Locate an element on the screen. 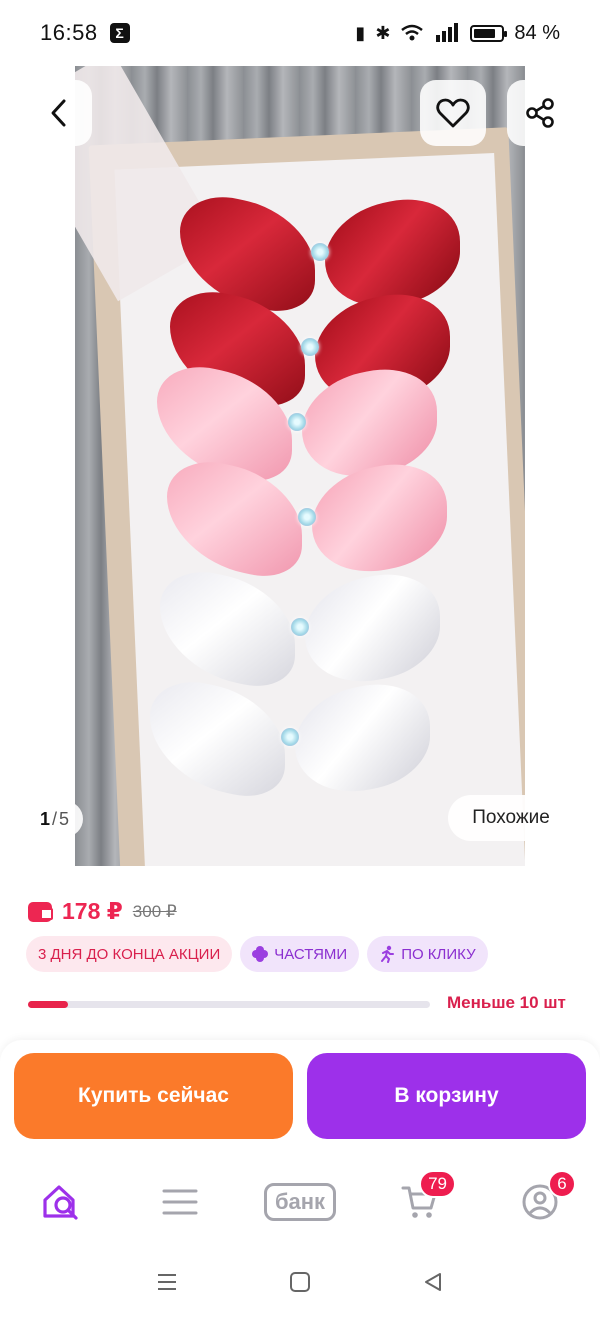 The height and width of the screenshot is (1319, 600). nav-profile: 6 is located at coordinates (543, 1201).